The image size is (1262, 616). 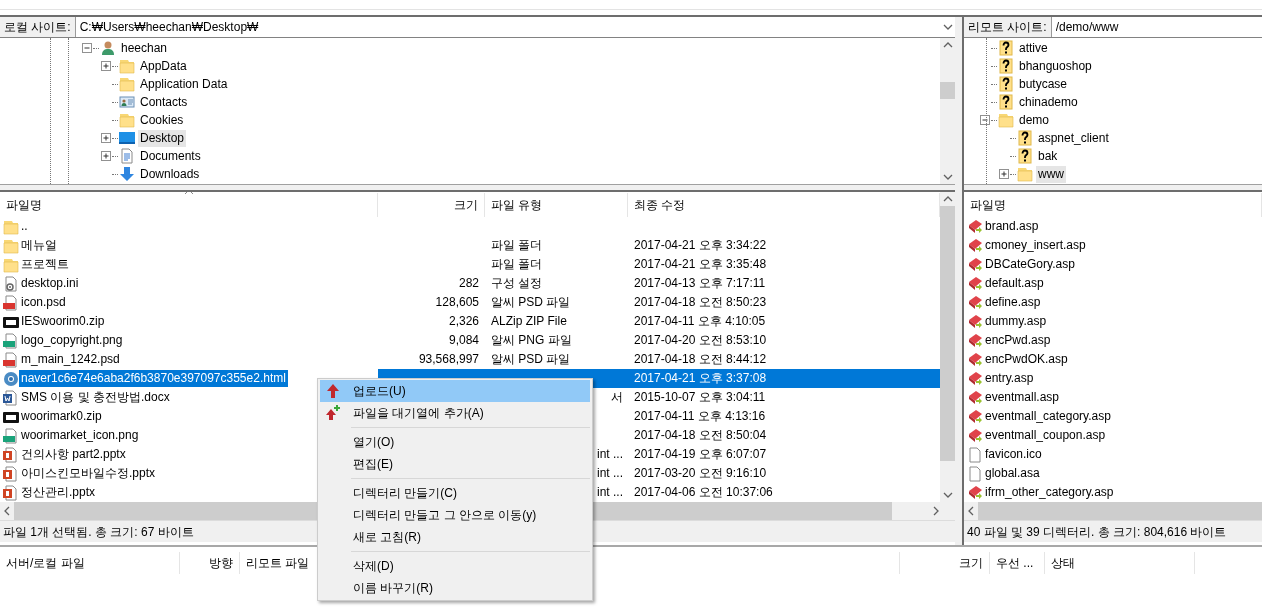 I want to click on file-name: m_main_1242.psd, so click(x=70, y=359).